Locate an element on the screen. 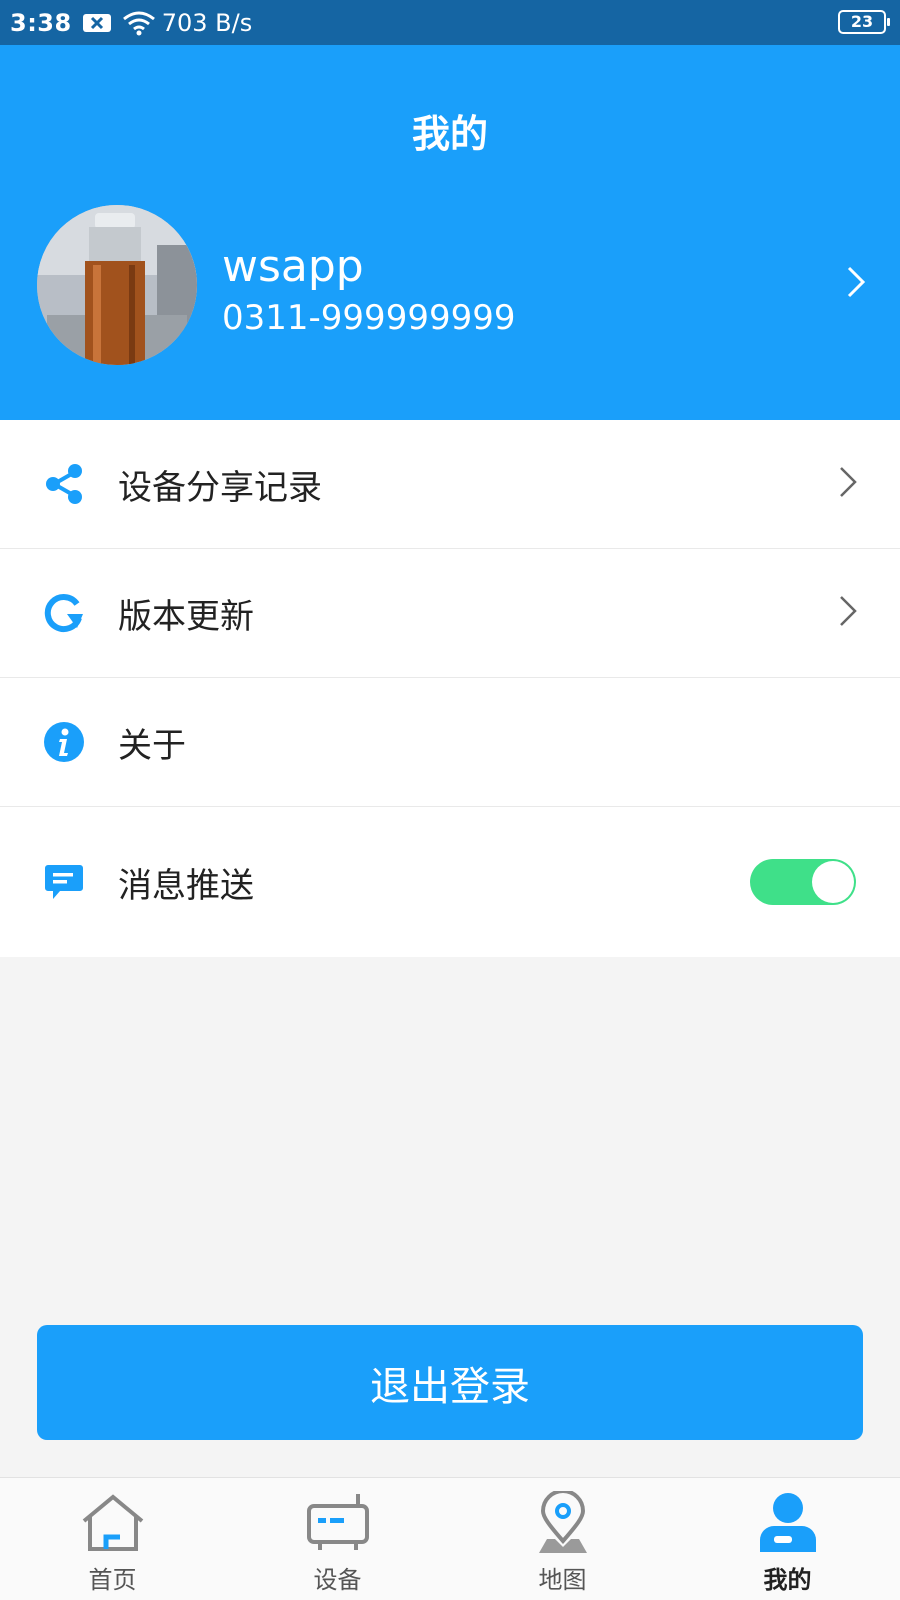  menu-item-version-update: 版本更新 is located at coordinates (450, 613).